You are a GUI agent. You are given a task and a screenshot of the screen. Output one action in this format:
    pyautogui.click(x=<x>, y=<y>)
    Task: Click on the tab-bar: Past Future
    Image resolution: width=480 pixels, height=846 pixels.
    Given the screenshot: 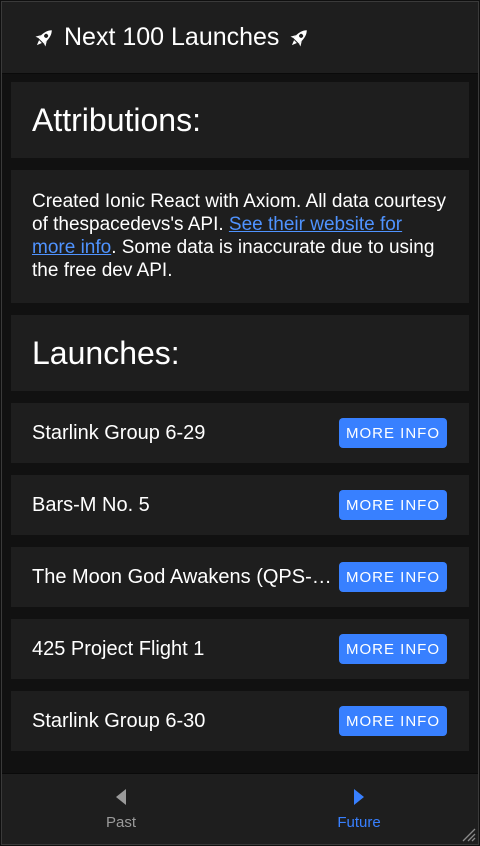 What is the action you would take?
    pyautogui.click(x=240, y=808)
    